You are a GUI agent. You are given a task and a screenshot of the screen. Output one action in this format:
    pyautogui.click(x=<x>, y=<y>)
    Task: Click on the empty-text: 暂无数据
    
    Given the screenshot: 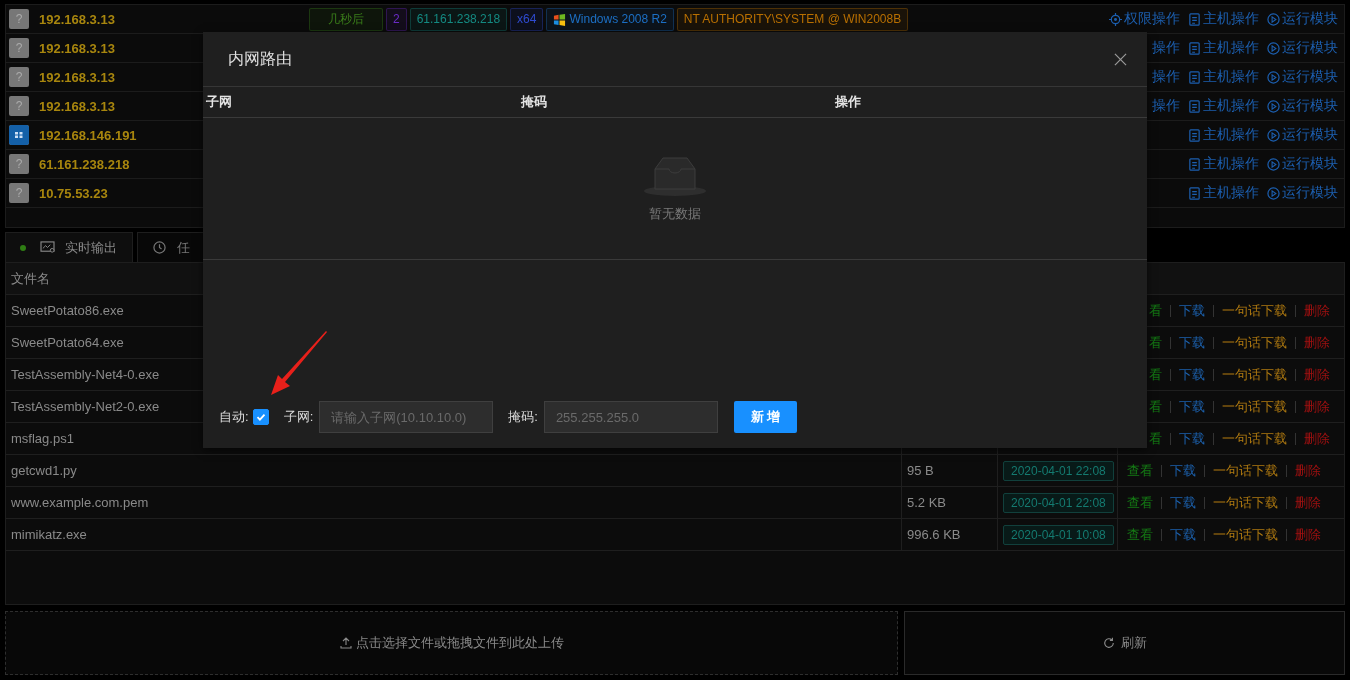 What is the action you would take?
    pyautogui.click(x=675, y=213)
    